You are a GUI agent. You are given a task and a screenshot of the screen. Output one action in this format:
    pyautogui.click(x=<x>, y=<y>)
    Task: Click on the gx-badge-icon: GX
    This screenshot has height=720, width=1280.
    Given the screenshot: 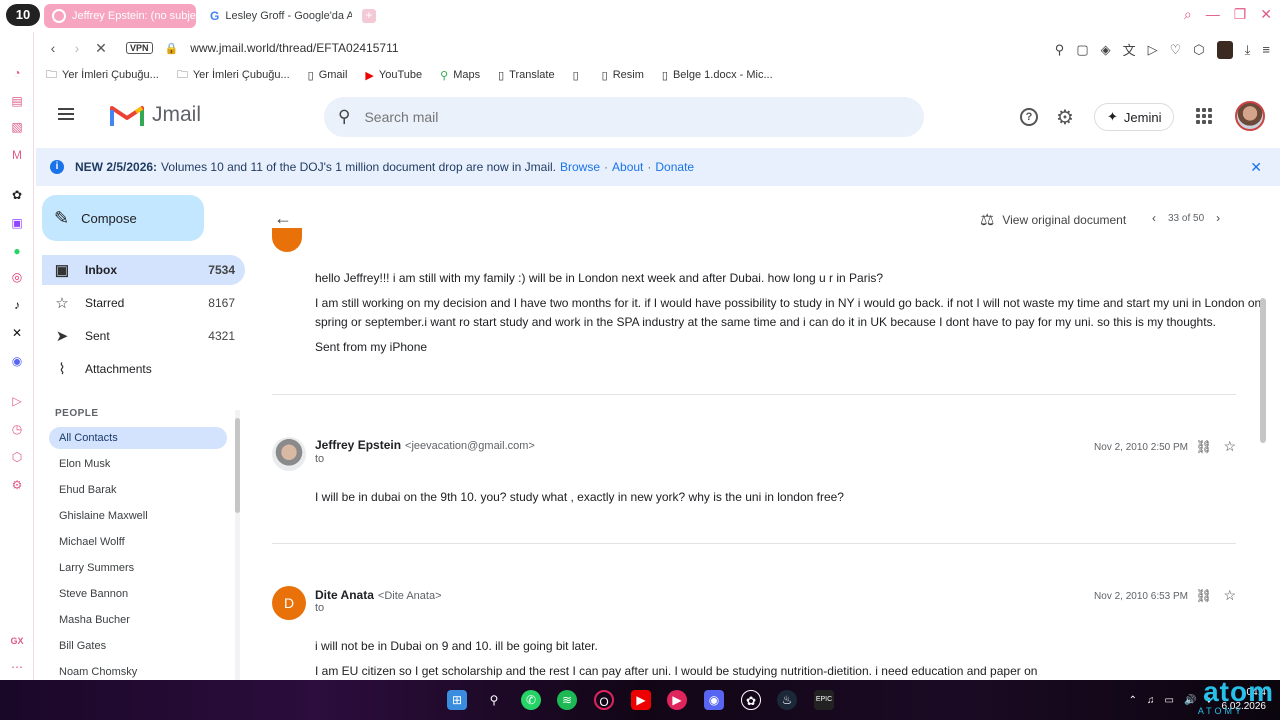 What is the action you would take?
    pyautogui.click(x=17, y=641)
    